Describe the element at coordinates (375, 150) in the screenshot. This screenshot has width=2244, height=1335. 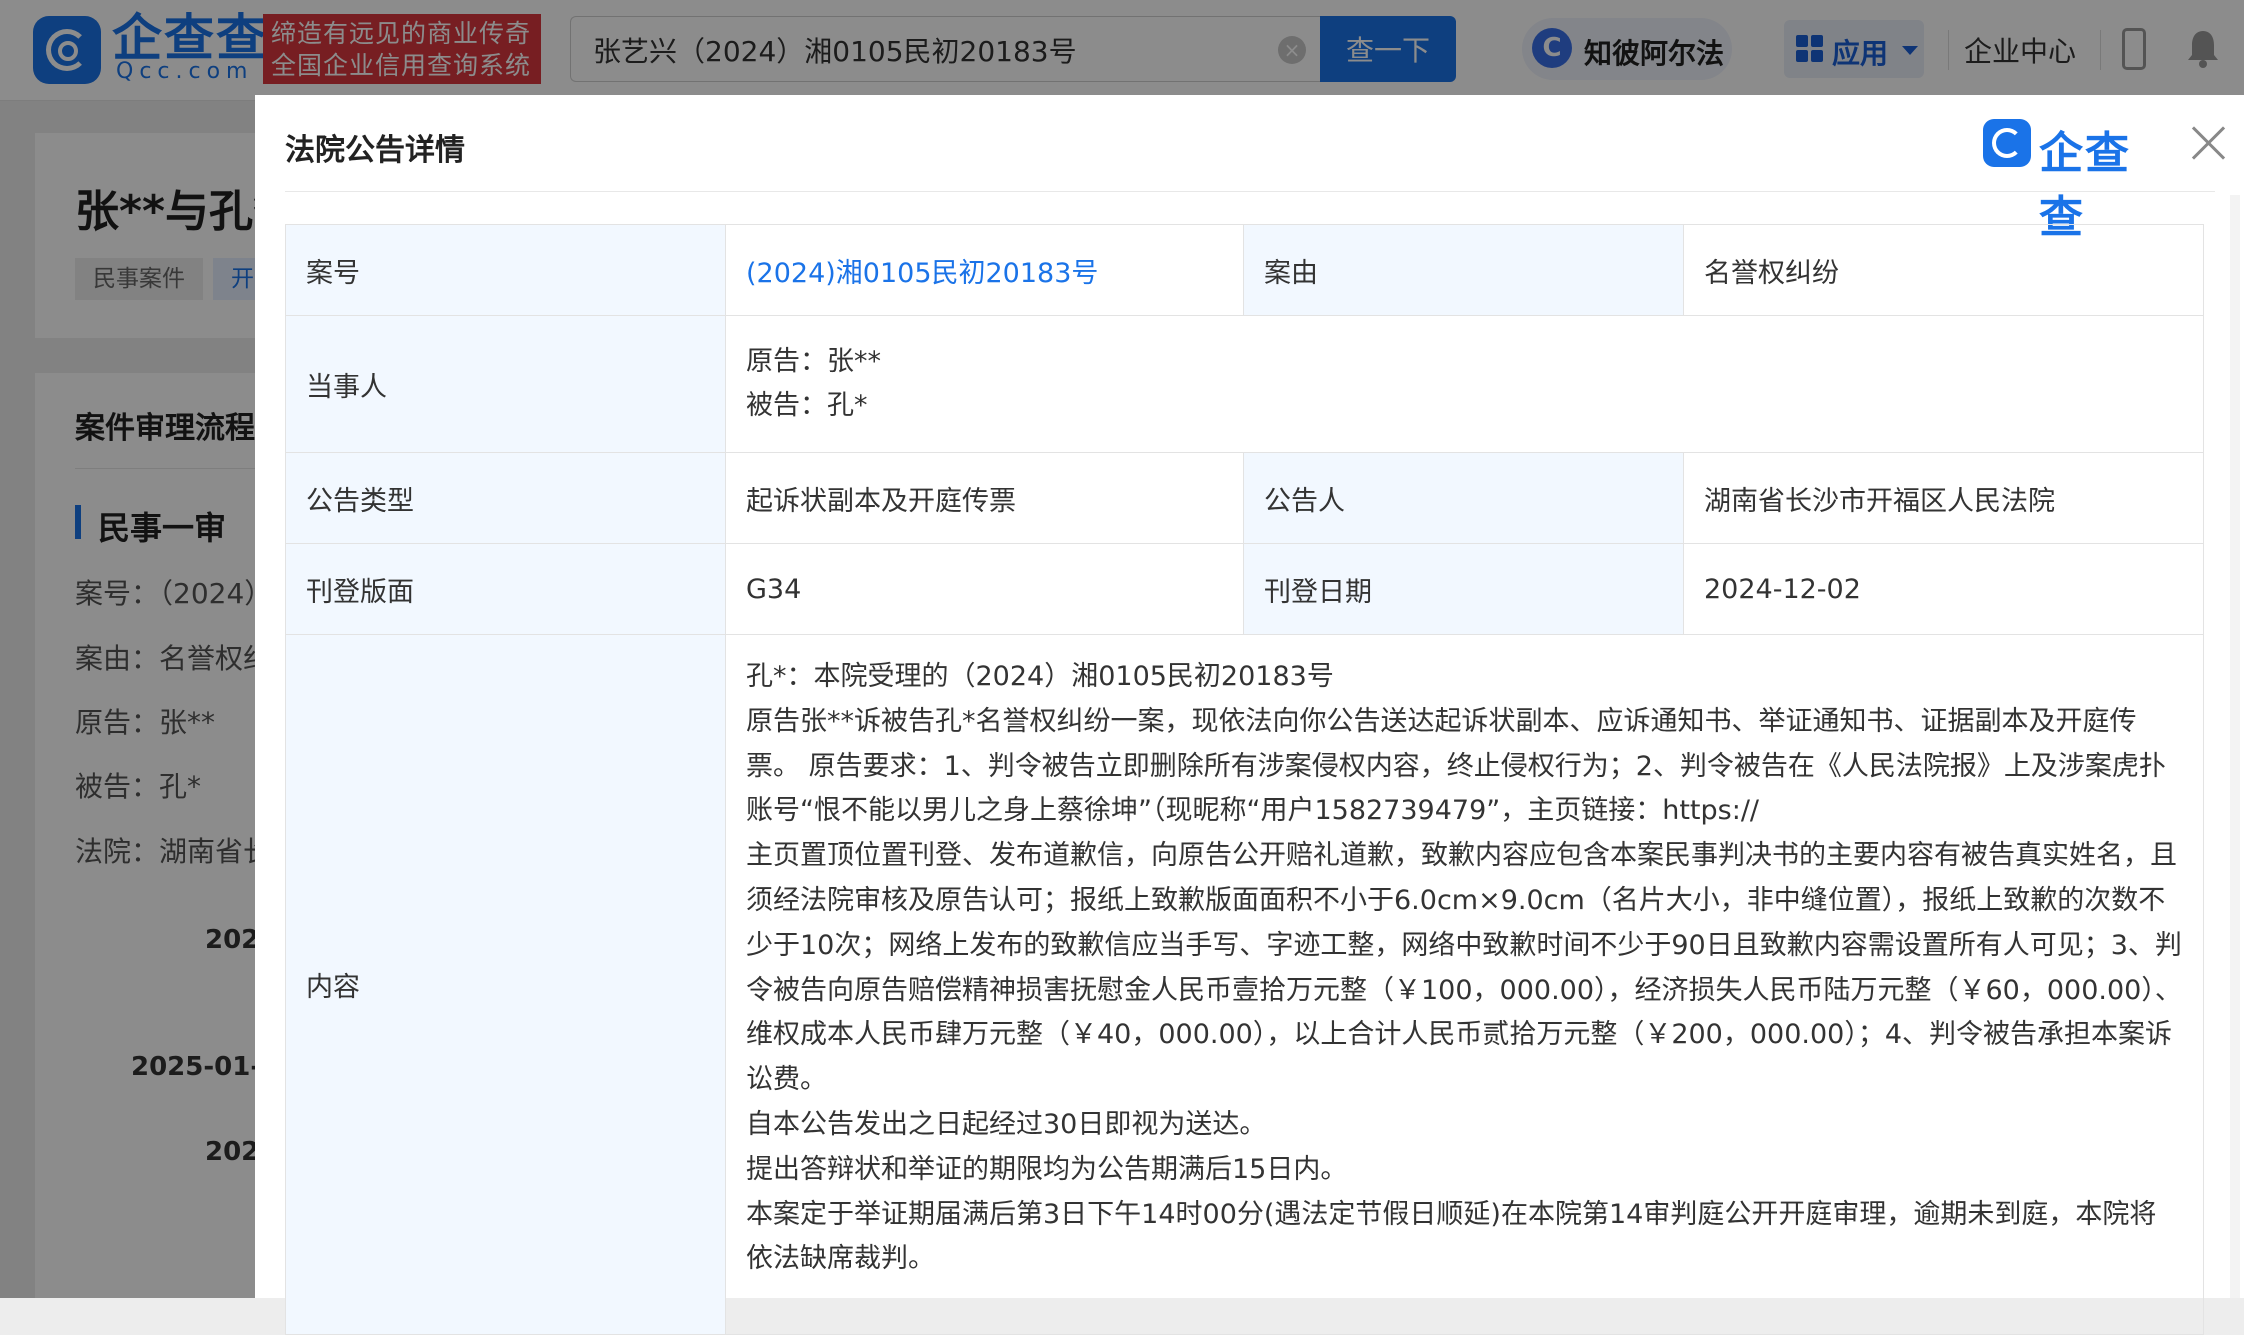
I see `modal-title: 法院公告详情` at that location.